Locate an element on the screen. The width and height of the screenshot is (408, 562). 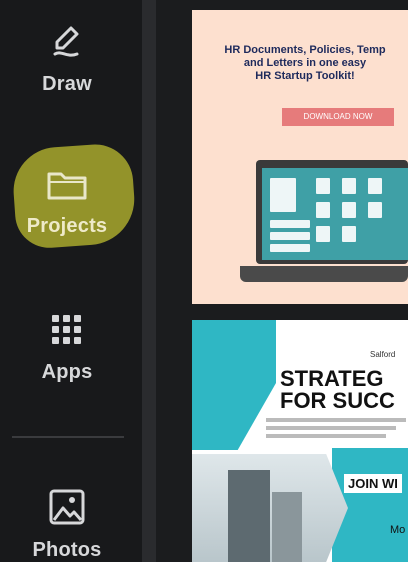
apps-grid-icon is located at coordinates (67, 332).